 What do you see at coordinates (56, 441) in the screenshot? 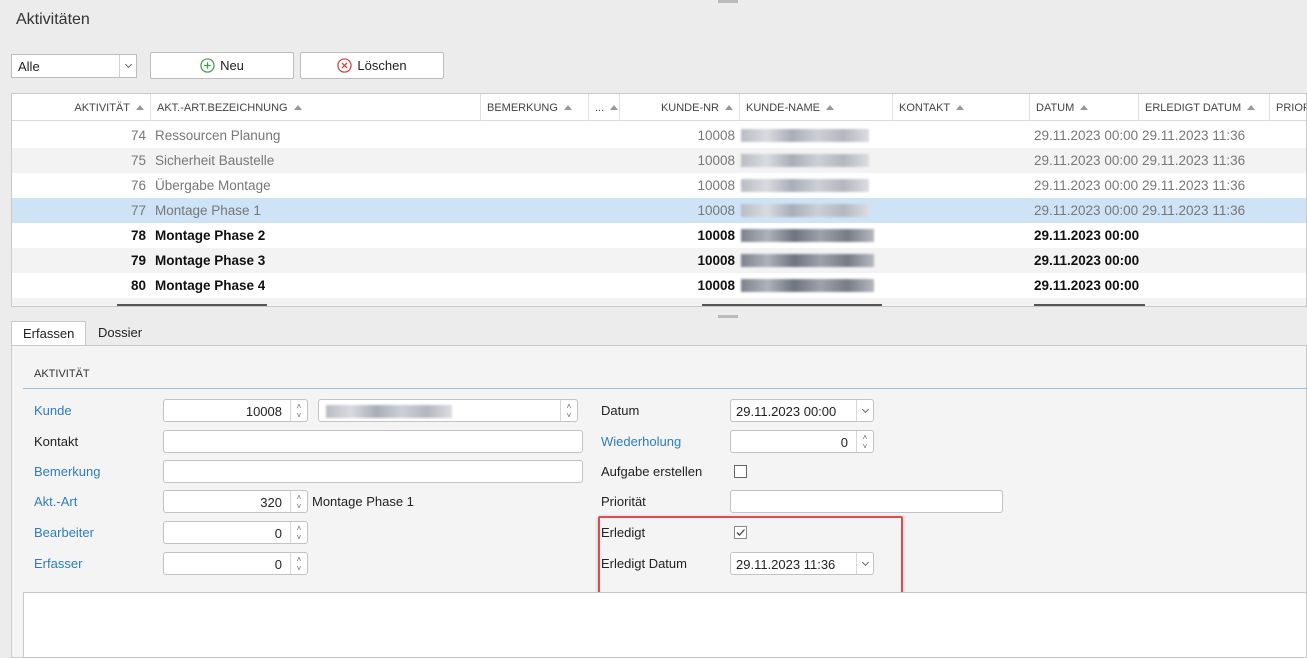
I see `kontakt-label: Kontakt` at bounding box center [56, 441].